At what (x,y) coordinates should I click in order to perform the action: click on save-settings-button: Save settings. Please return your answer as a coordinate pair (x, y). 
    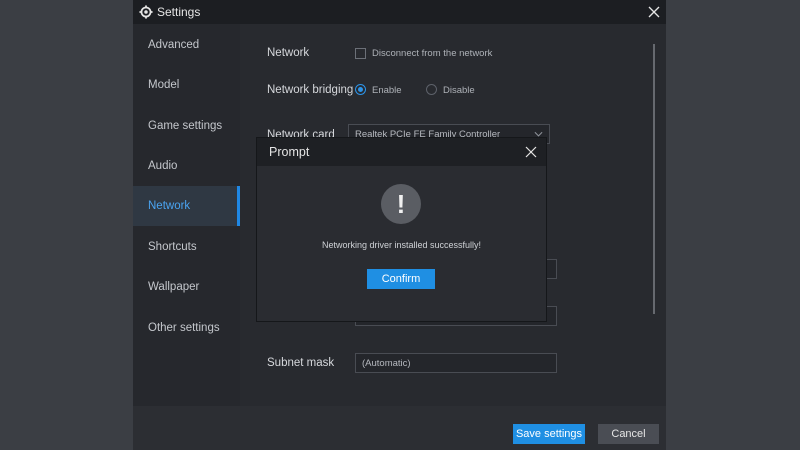
    Looking at the image, I should click on (549, 434).